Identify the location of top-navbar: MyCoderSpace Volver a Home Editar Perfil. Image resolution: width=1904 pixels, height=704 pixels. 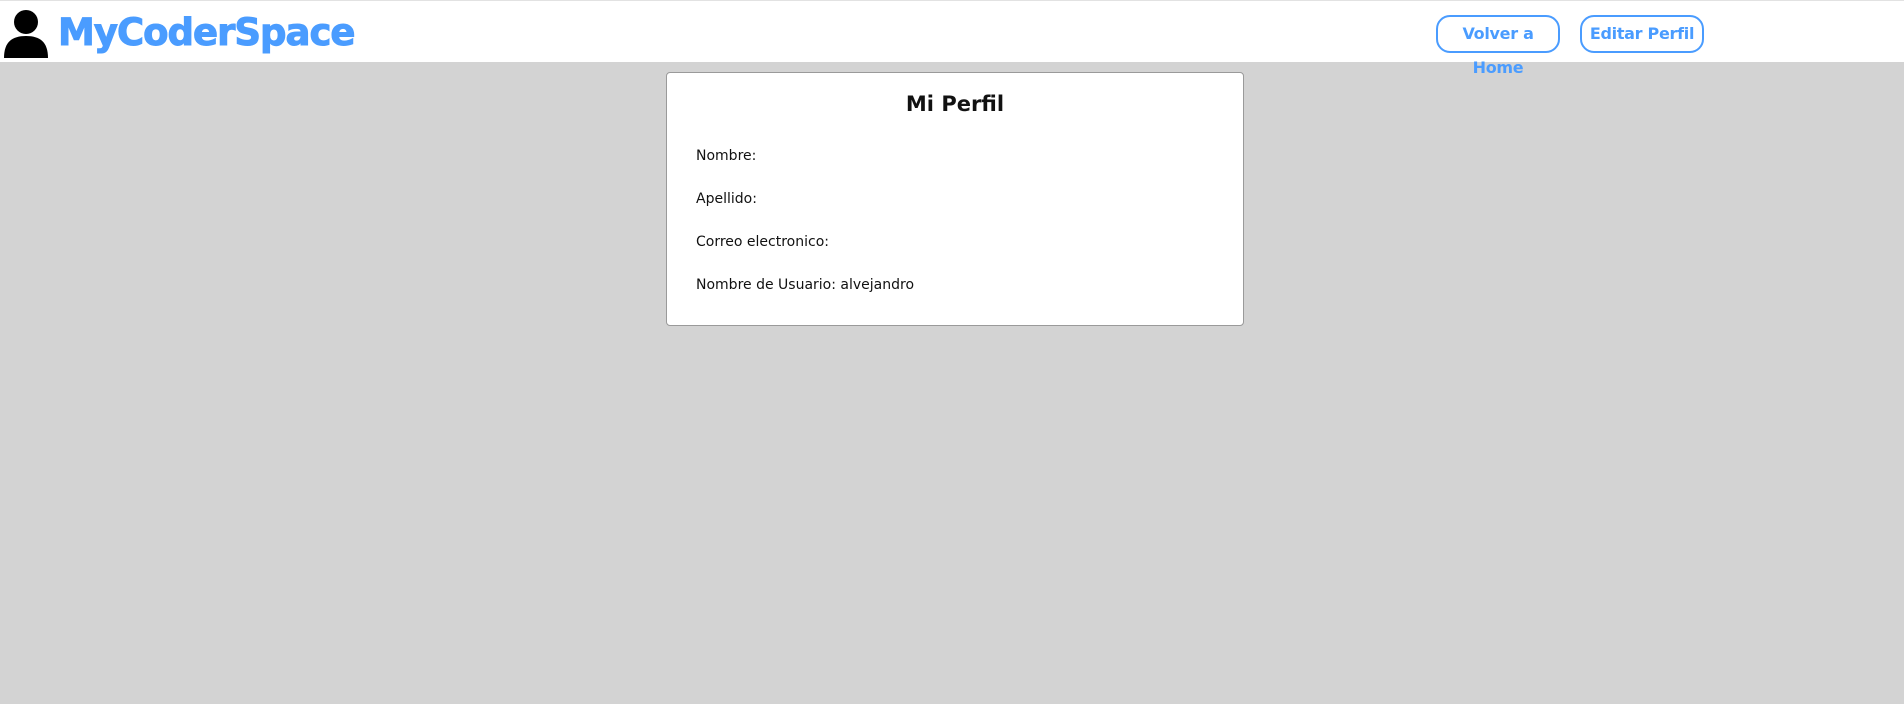
(952, 38).